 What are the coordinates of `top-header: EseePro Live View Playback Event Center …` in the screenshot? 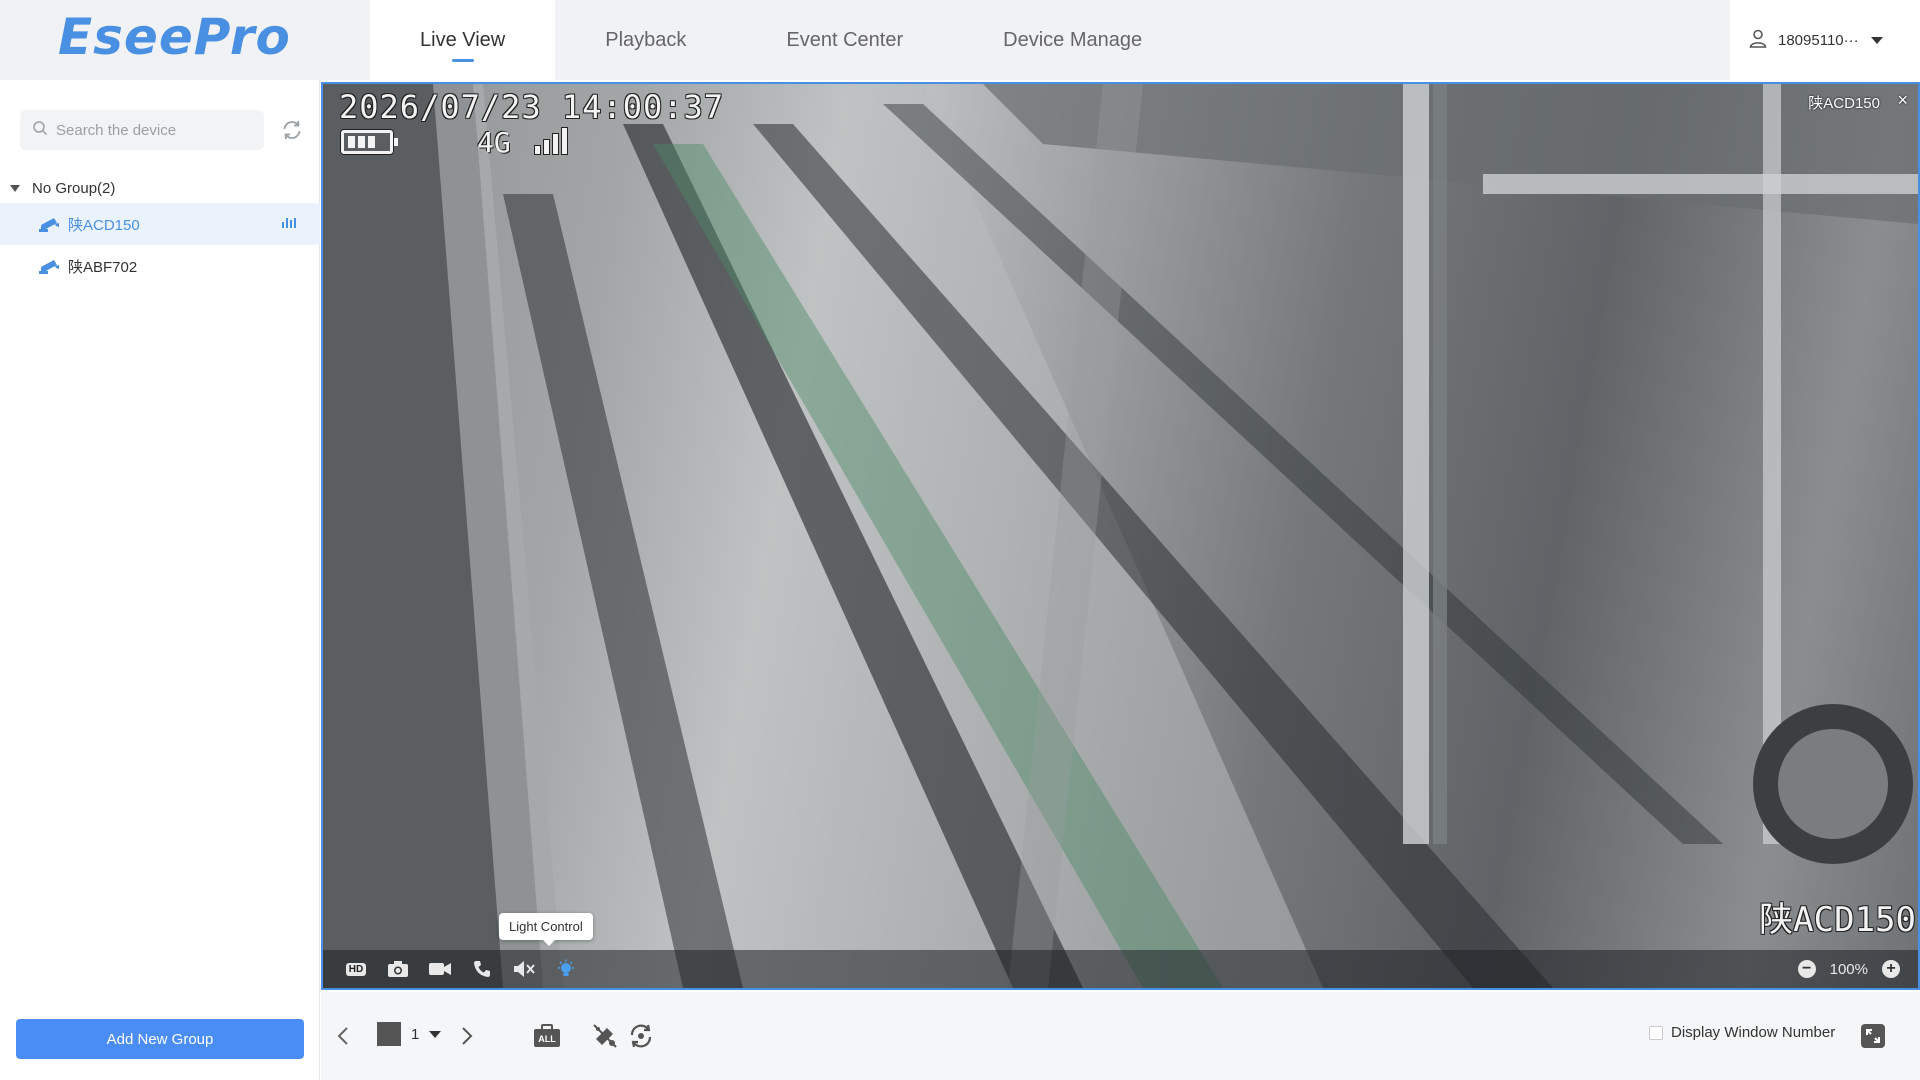 It's located at (960, 40).